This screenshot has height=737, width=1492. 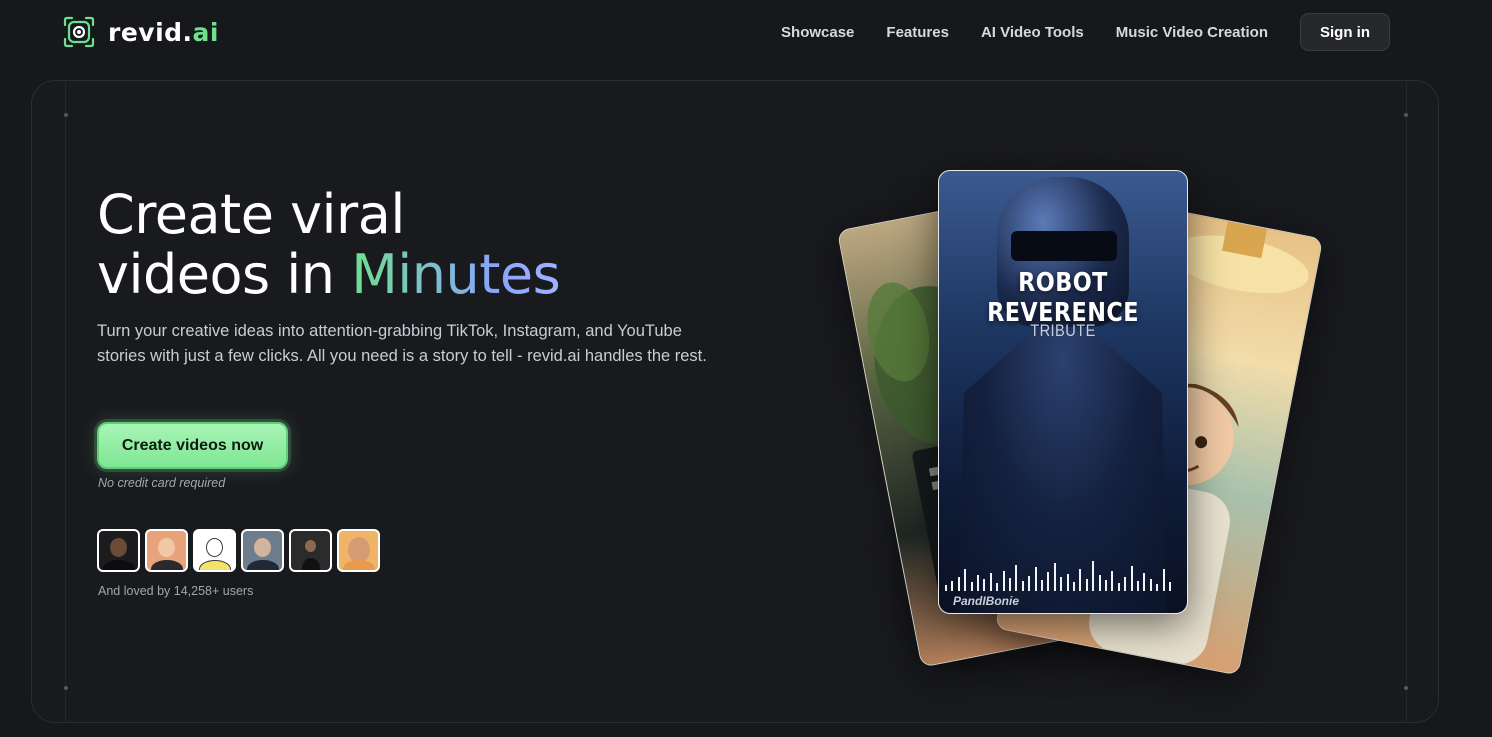 I want to click on hero-headline: Create viral videos in Minutes, so click(x=329, y=244).